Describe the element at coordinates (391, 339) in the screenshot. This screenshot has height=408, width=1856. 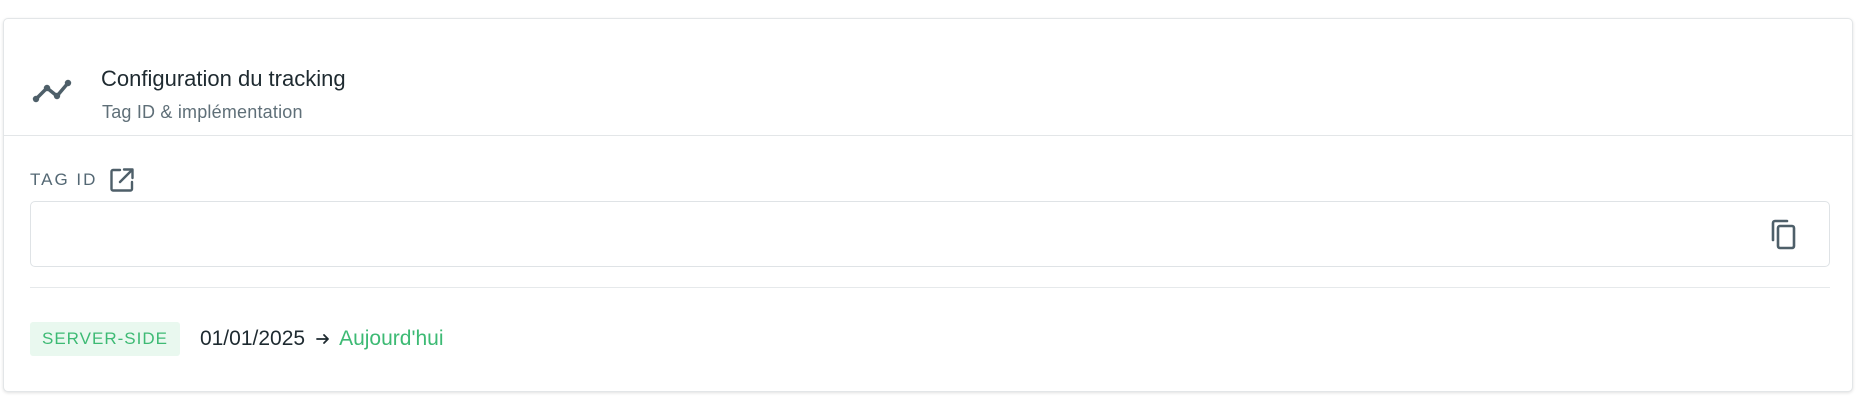
I see `date-end-link: Aujourd'hui` at that location.